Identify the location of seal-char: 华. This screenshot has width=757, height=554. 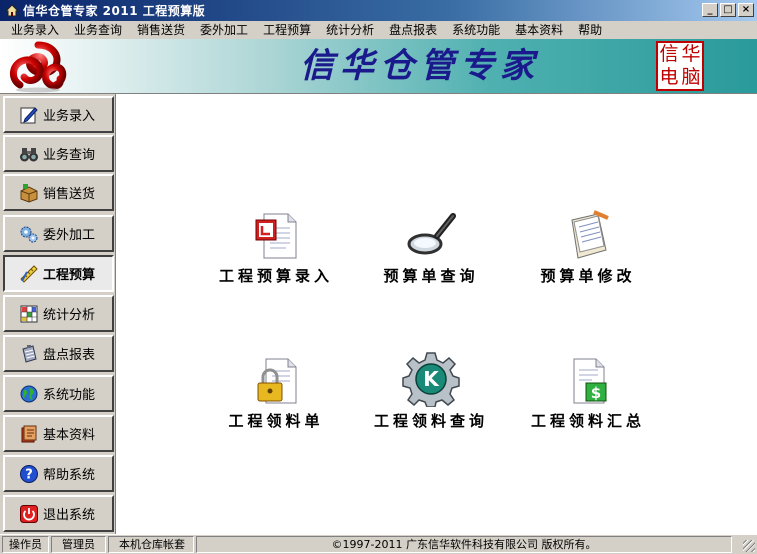
(691, 54).